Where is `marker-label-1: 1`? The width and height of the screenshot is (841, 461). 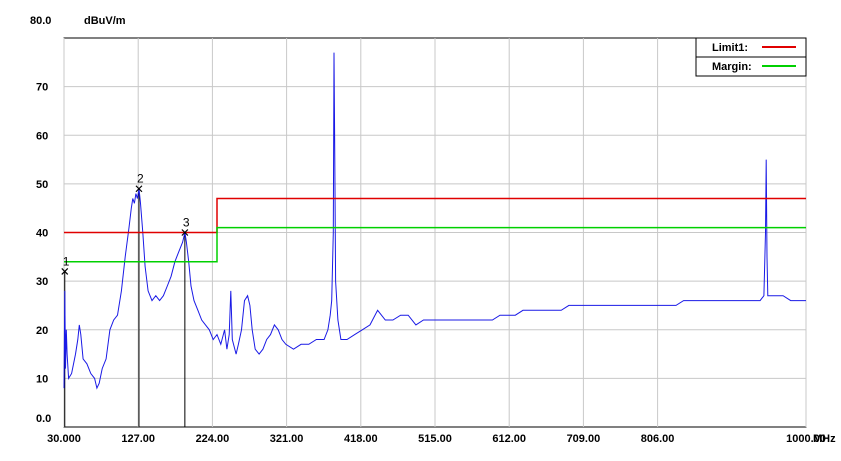
marker-label-1: 1 is located at coordinates (66, 261).